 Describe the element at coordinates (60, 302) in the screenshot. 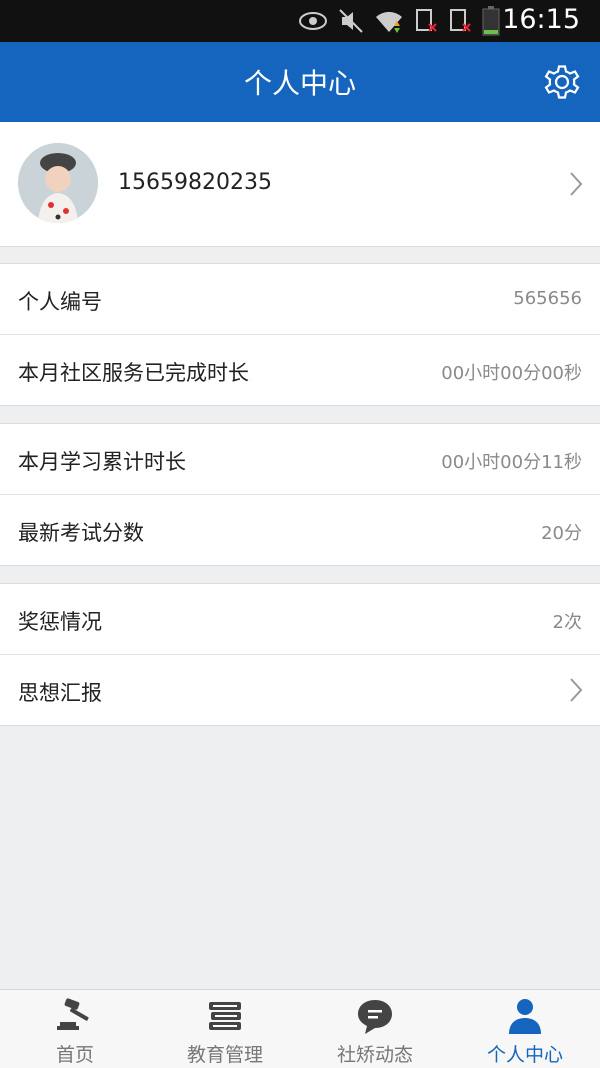

I see `row-label: 个人编号` at that location.